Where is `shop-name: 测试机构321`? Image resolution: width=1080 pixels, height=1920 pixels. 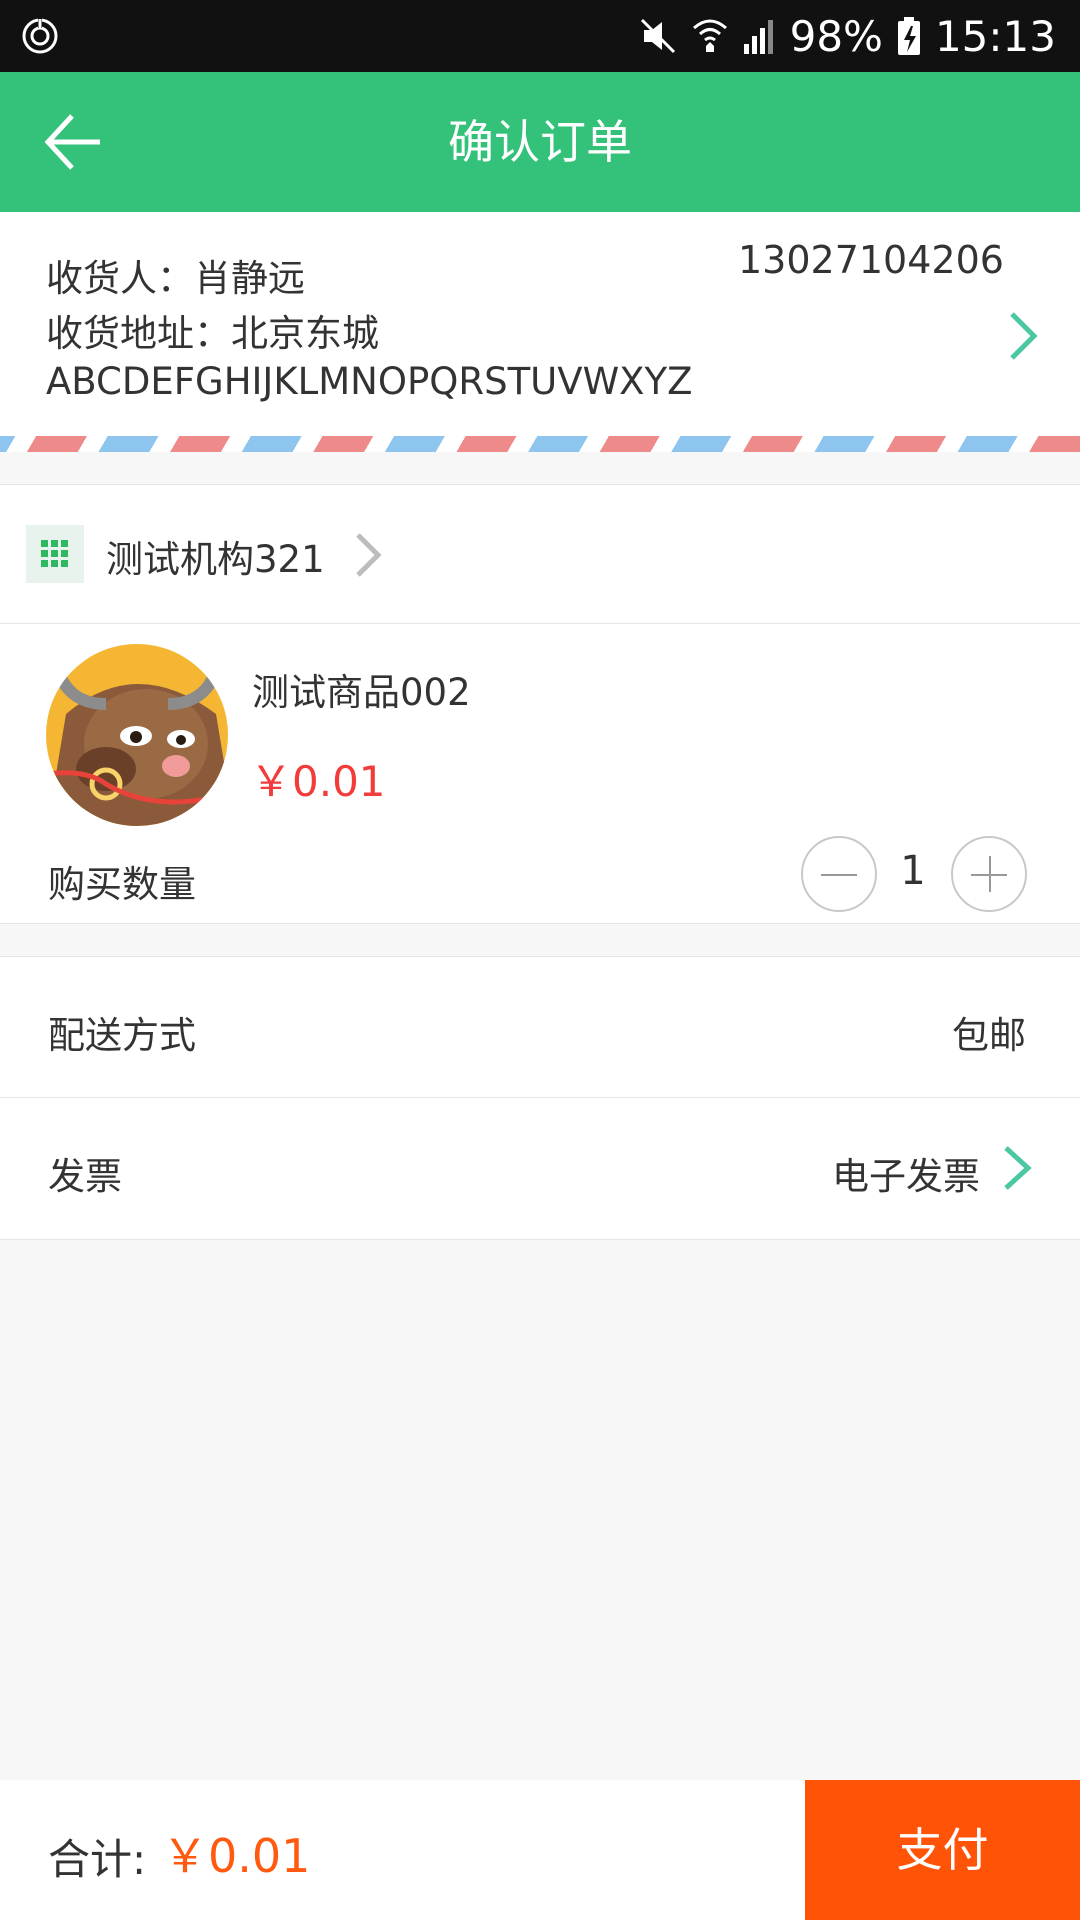
shop-name: 测试机构321 is located at coordinates (215, 559).